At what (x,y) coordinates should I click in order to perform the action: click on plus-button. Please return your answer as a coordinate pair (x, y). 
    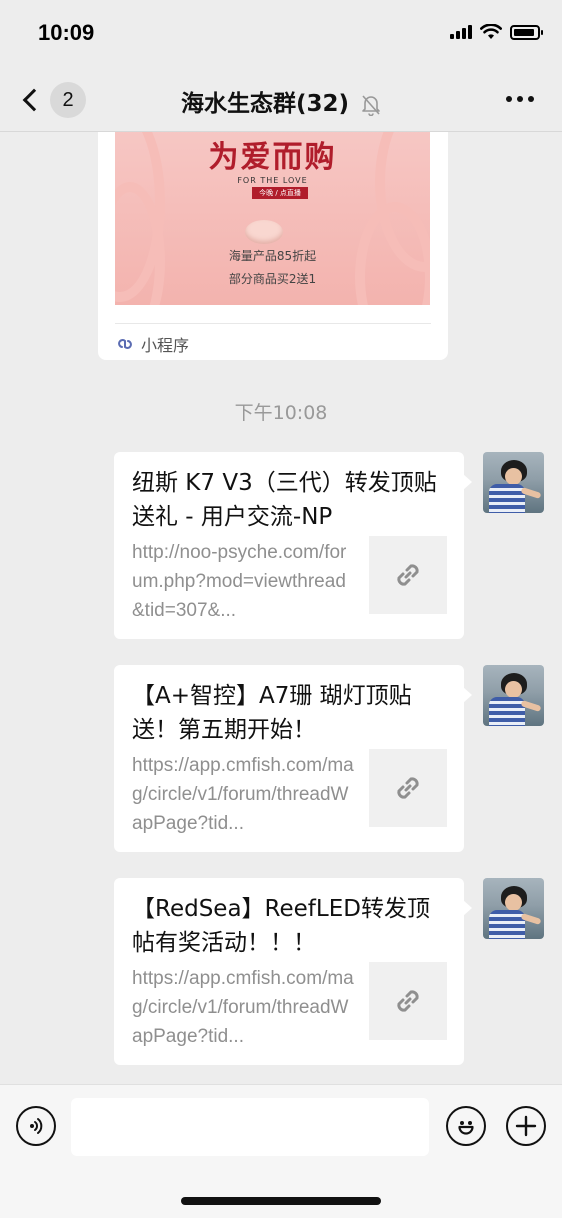
    Looking at the image, I should click on (526, 1126).